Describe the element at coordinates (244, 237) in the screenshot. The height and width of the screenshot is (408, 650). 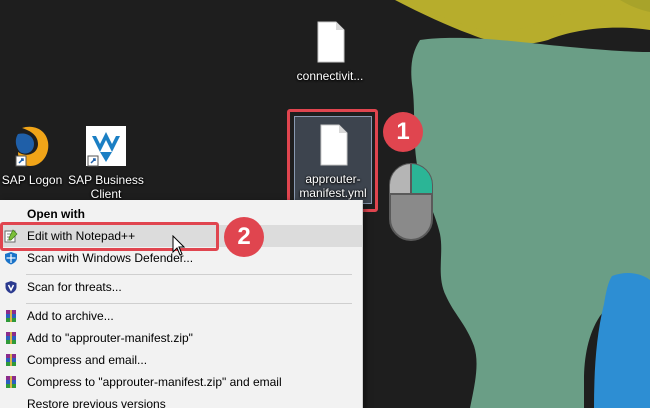
I see `step2-badge: 2` at that location.